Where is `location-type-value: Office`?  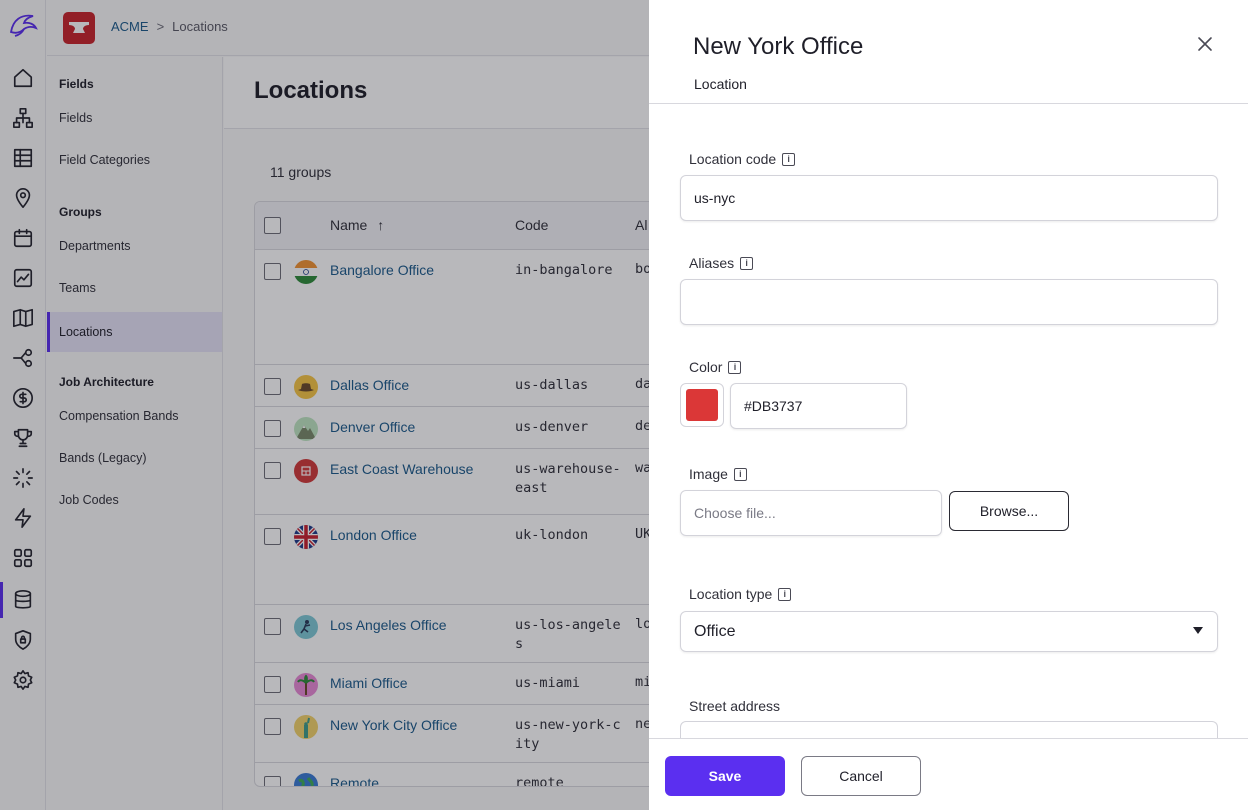
location-type-value: Office is located at coordinates (715, 631).